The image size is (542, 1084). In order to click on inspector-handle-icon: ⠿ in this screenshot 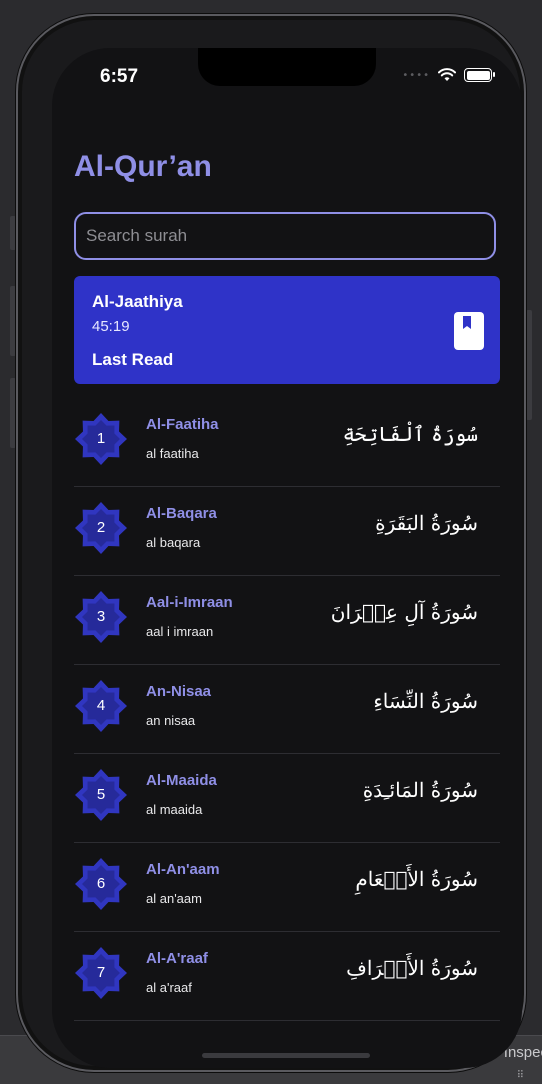, I will do `click(520, 1075)`.